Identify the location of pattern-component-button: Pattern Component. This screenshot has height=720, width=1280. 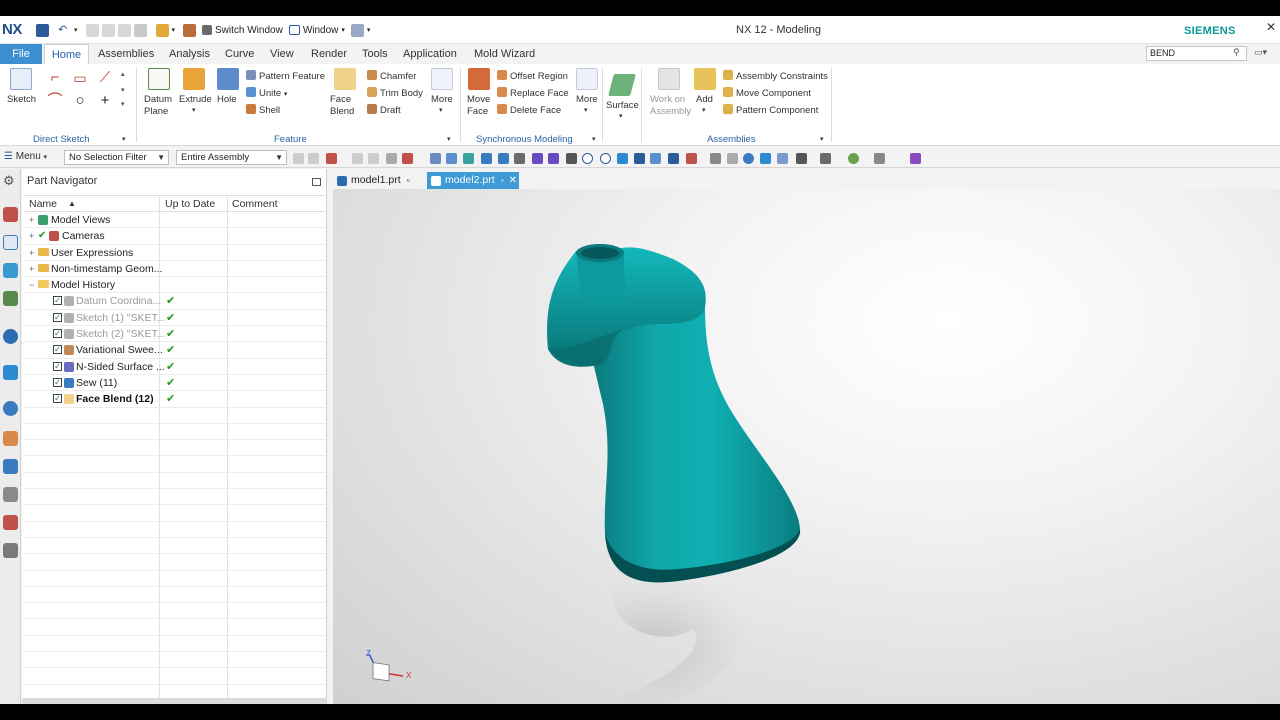
(770, 110).